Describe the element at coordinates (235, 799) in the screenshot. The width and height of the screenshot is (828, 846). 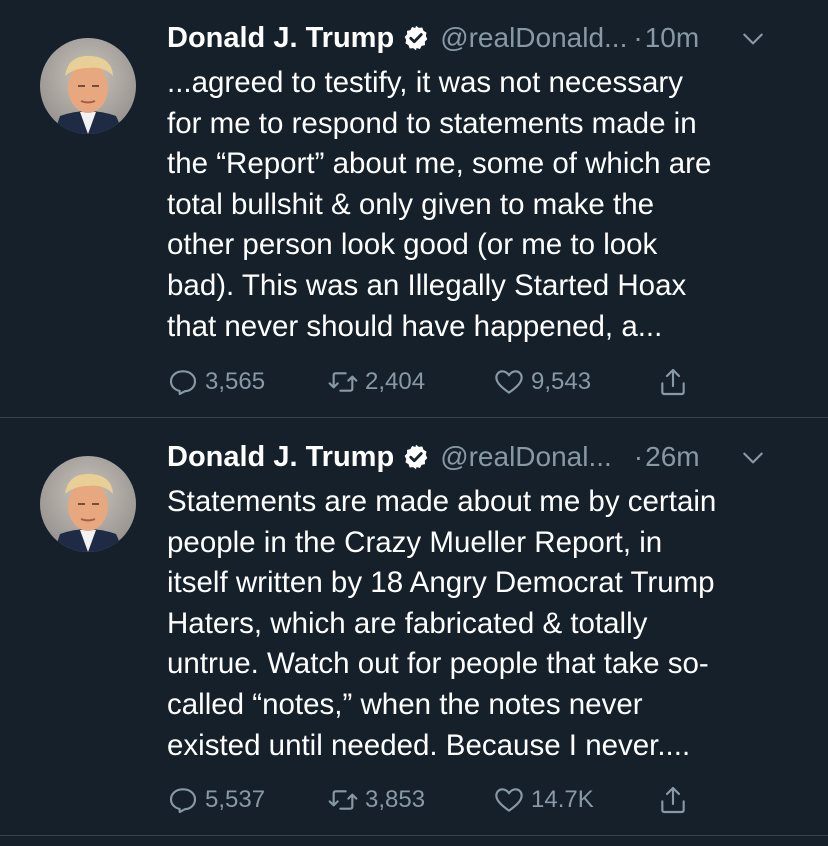
I see `reply-count: 5,537` at that location.